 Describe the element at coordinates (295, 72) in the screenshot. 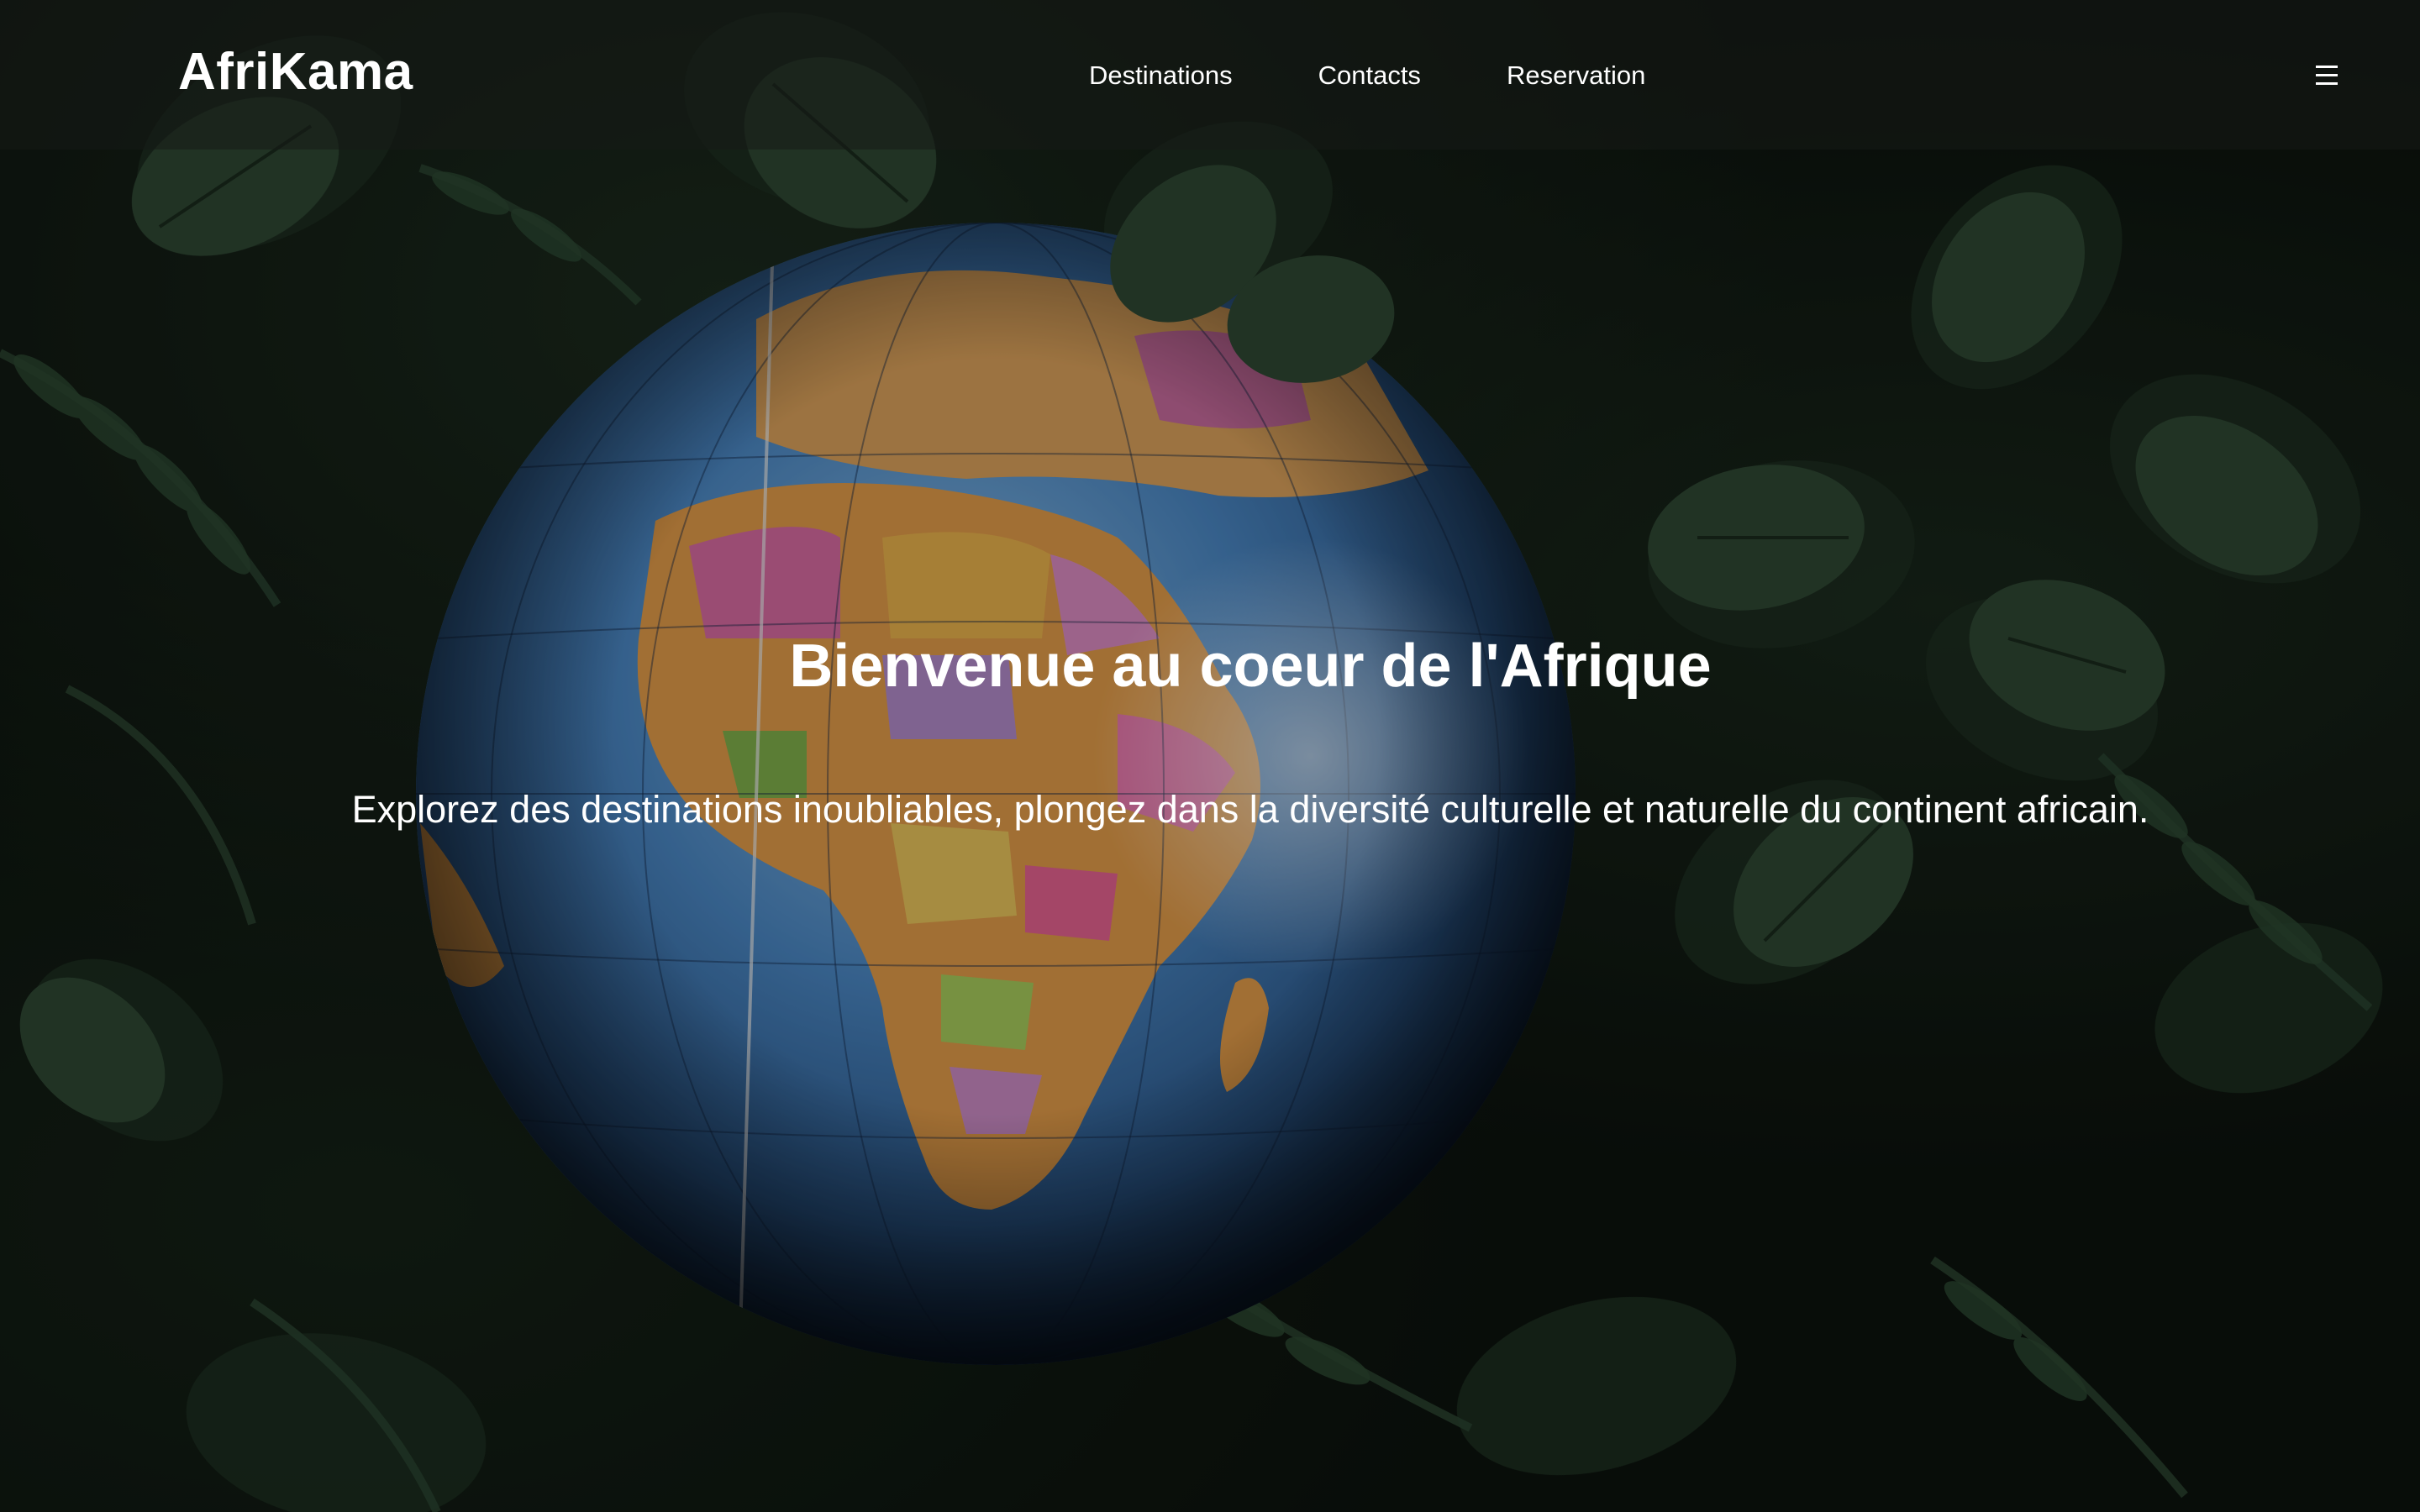

I see `brand-logo: AfriKama` at that location.